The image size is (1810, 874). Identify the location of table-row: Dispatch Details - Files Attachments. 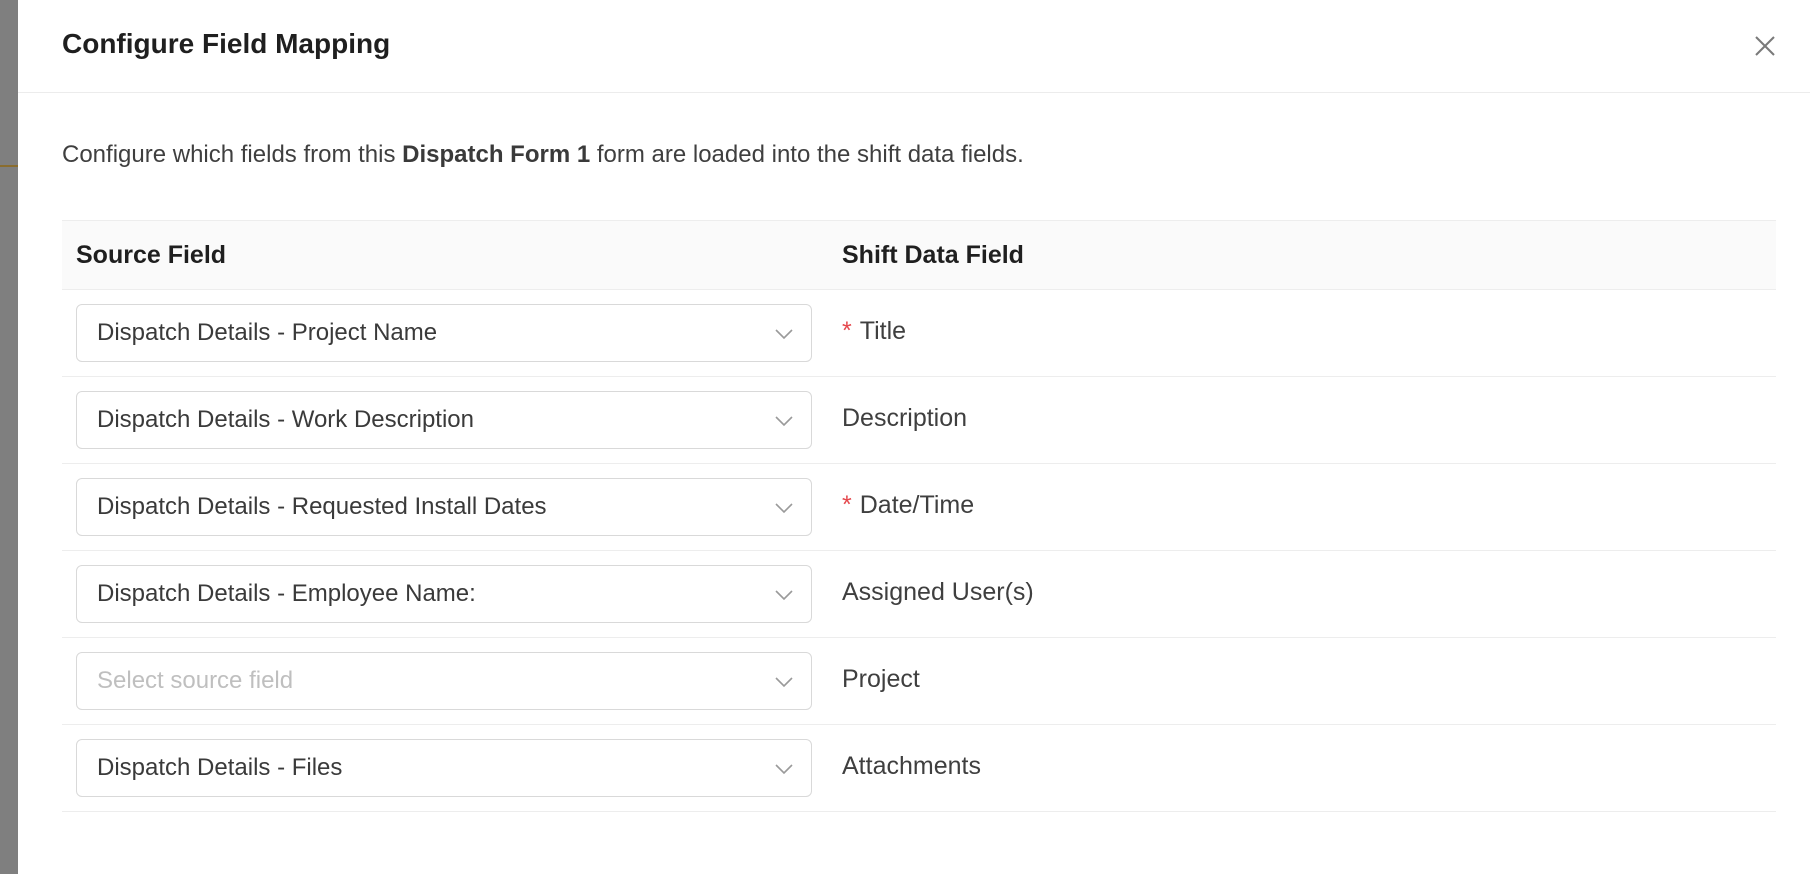
(919, 768).